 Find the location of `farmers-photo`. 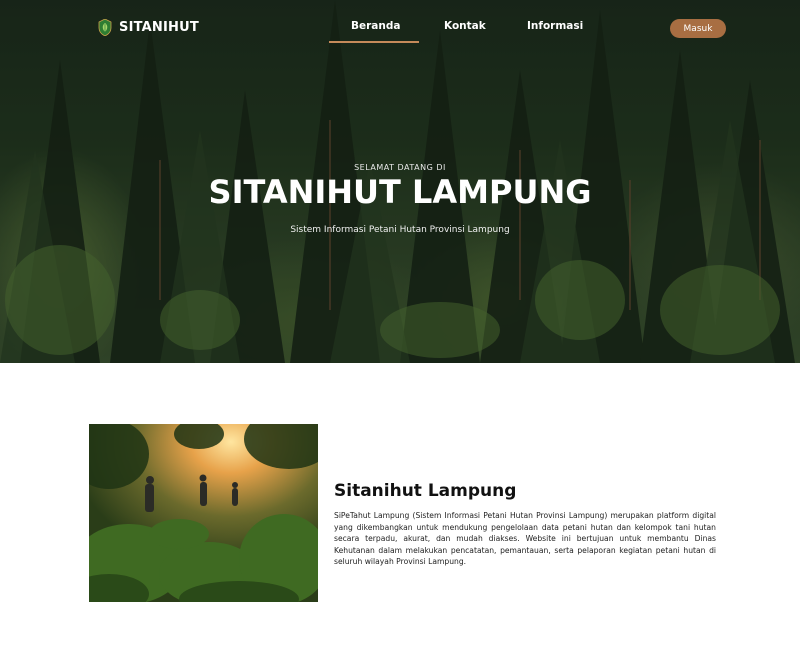

farmers-photo is located at coordinates (203, 513).